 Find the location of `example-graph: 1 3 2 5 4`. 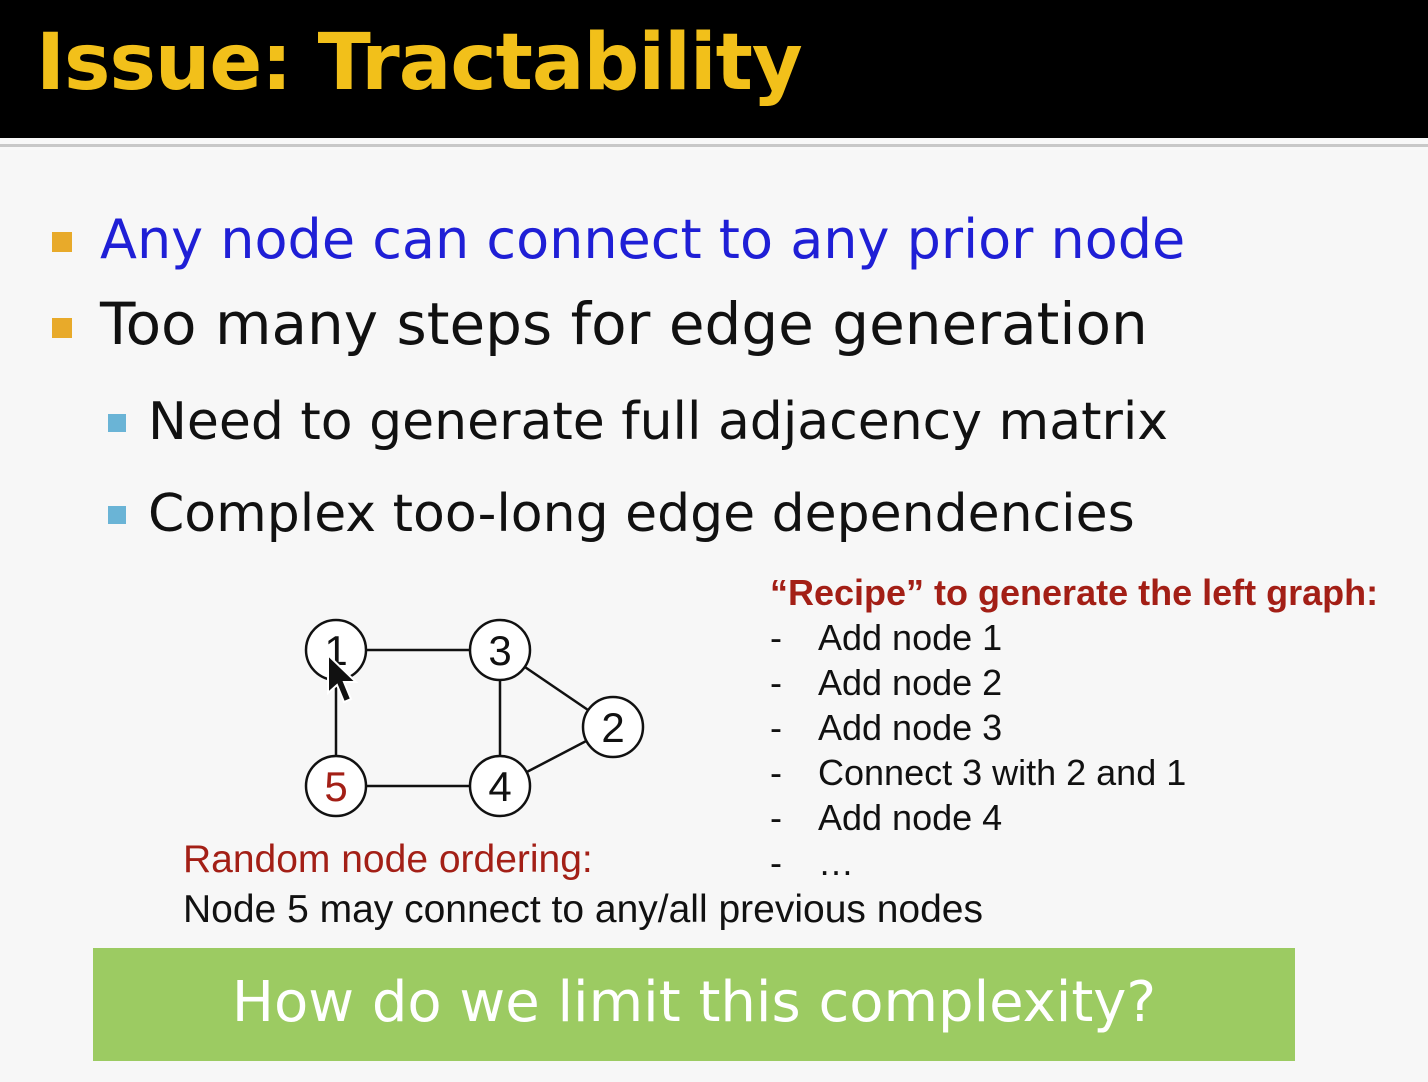

example-graph: 1 3 2 5 4 is located at coordinates (474, 718).